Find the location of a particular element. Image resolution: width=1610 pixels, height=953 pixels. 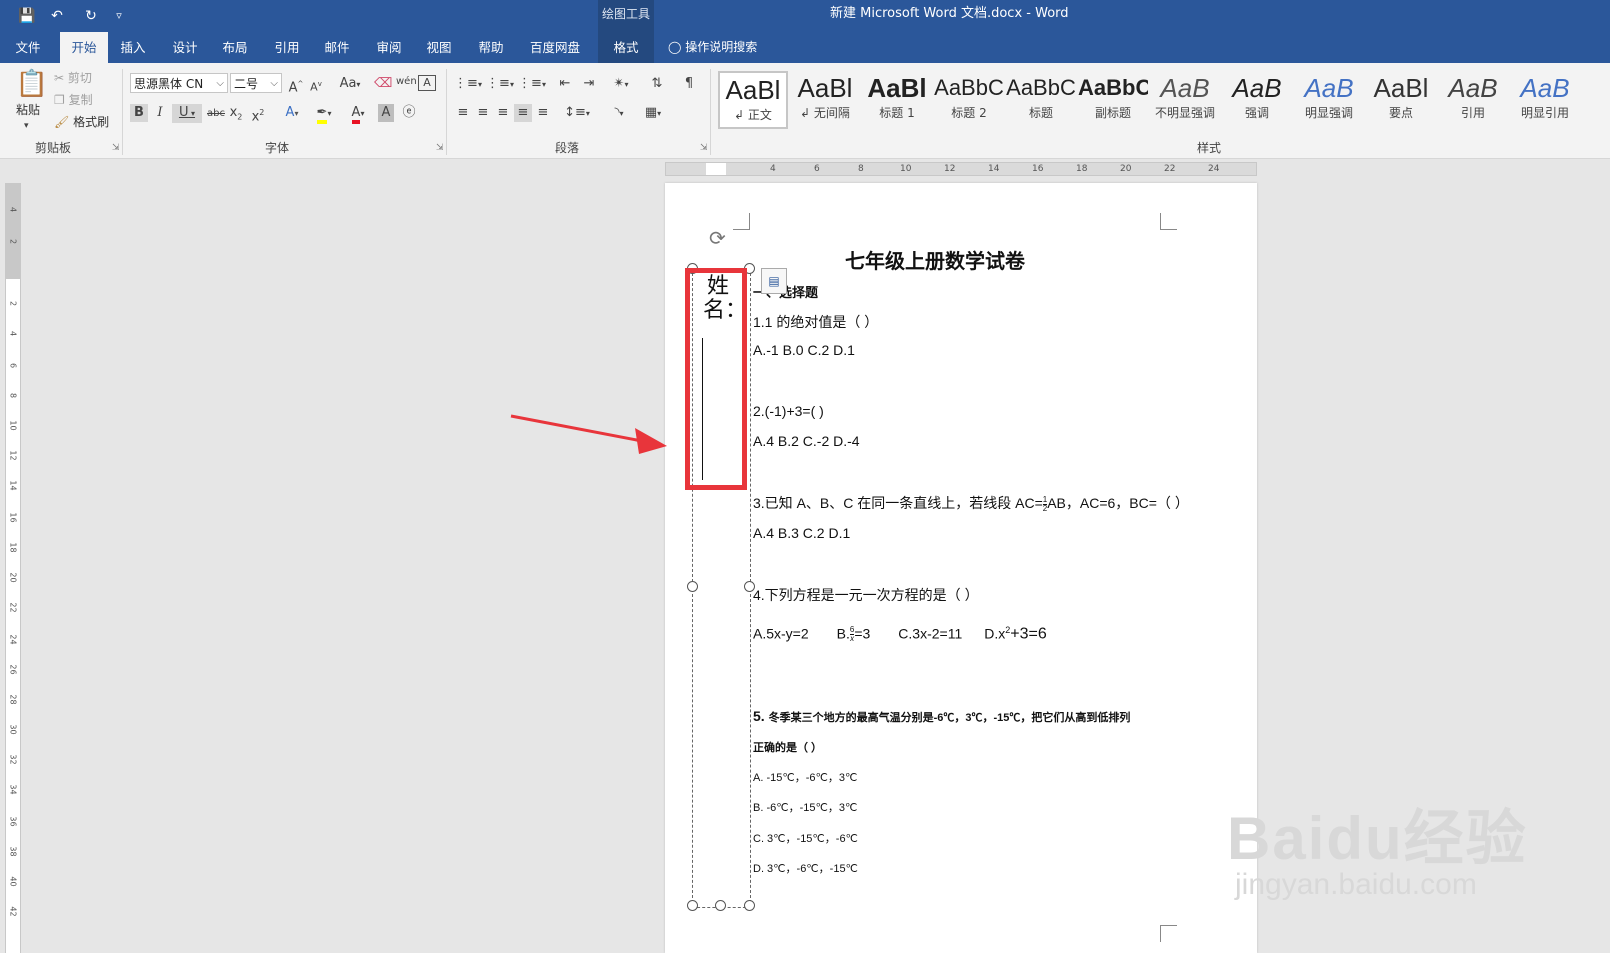

text-effects-icon: A▾ is located at coordinates (292, 113).